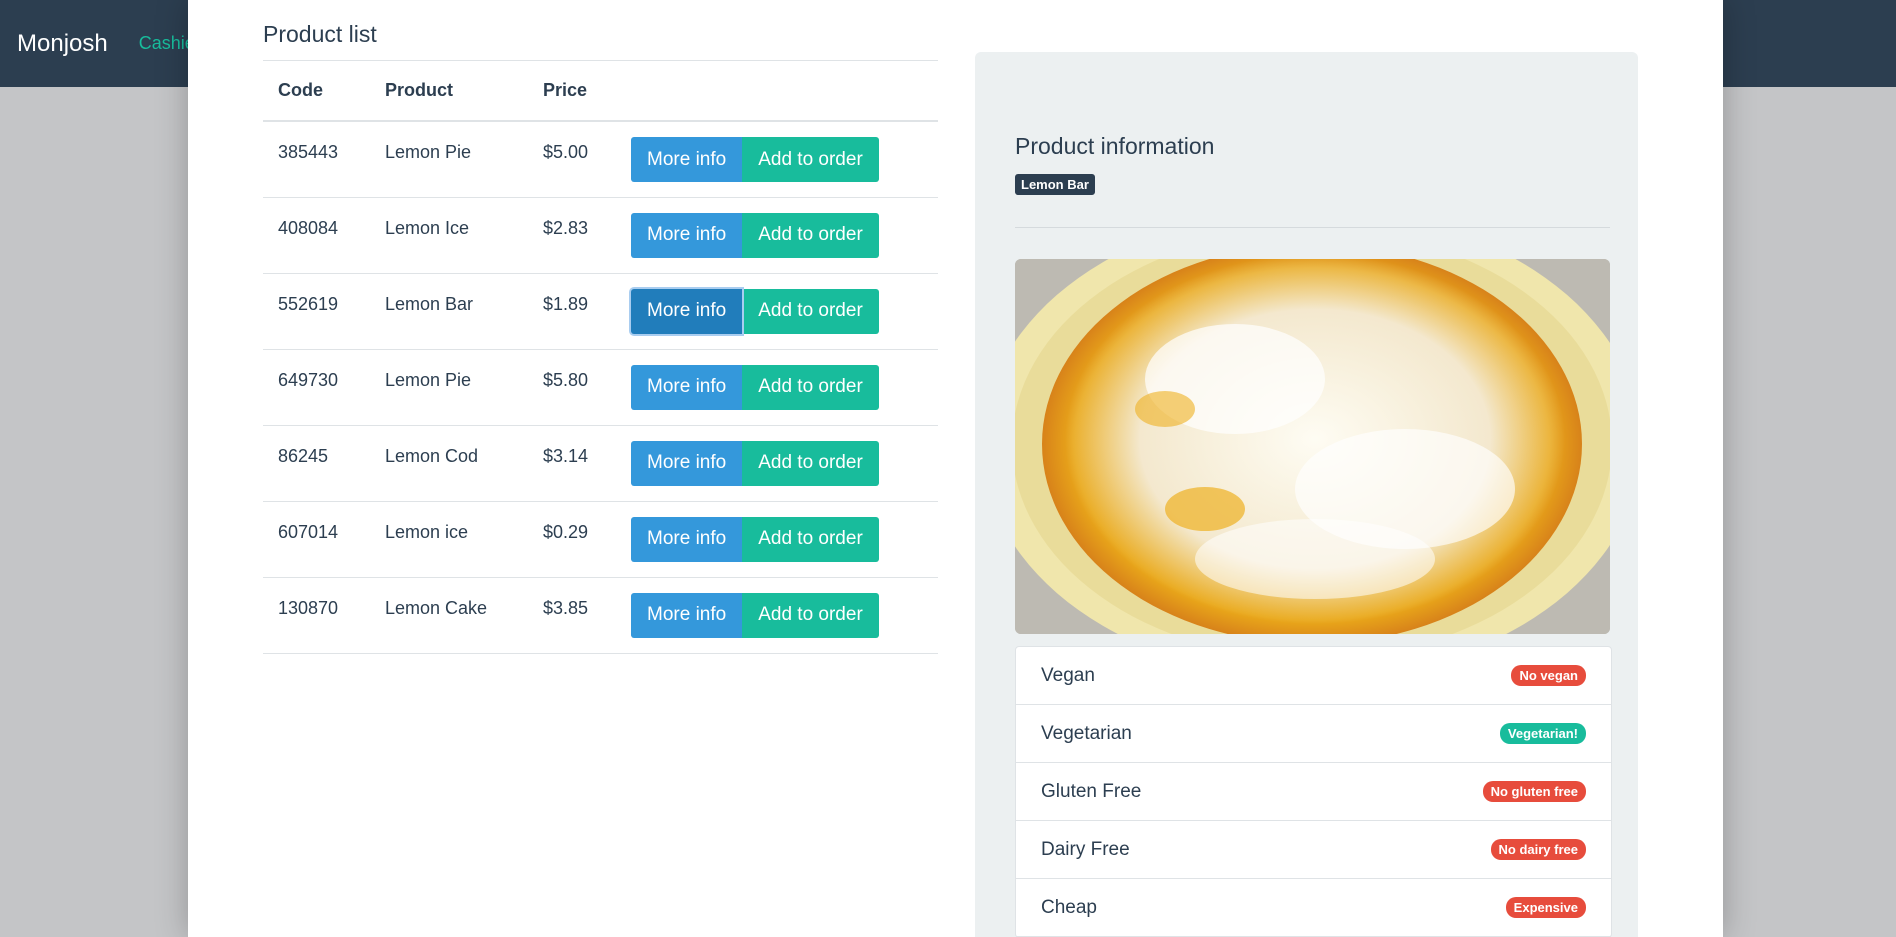 The image size is (1896, 937). Describe the element at coordinates (316, 91) in the screenshot. I see `column-header-code: Code` at that location.